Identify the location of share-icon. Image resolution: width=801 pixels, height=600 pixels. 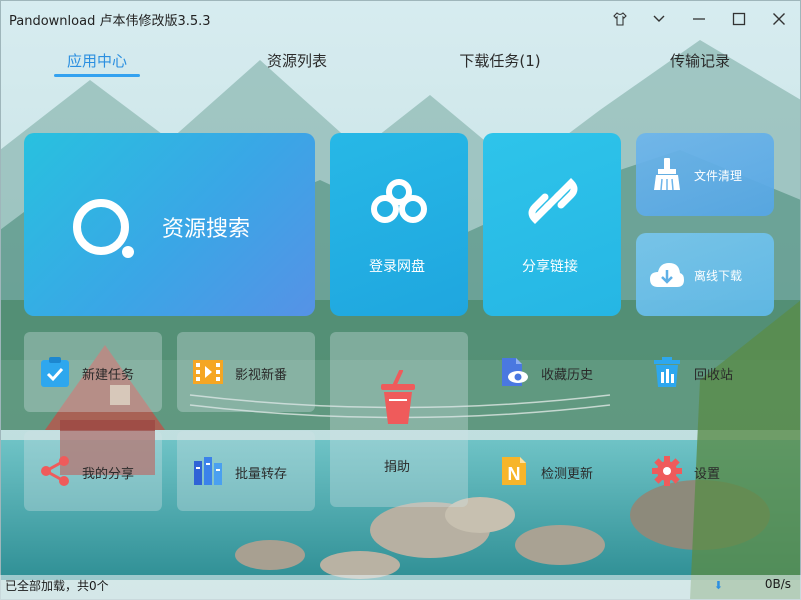
(55, 471).